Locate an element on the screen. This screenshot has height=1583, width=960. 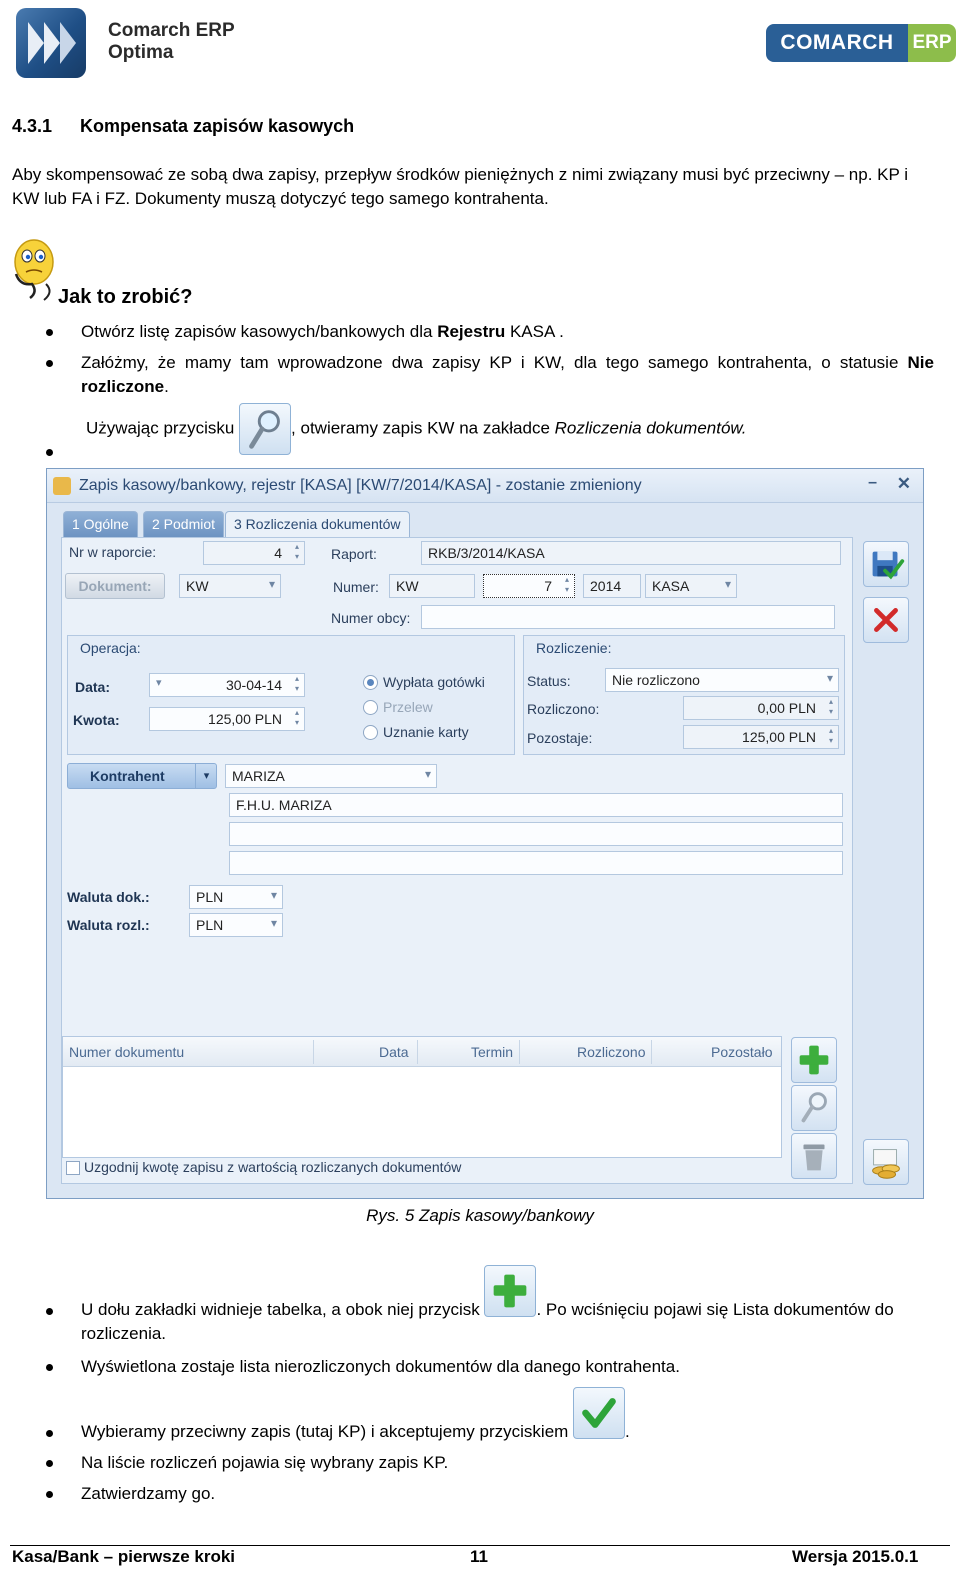
kontrahent-select: MARIZA is located at coordinates (331, 776).